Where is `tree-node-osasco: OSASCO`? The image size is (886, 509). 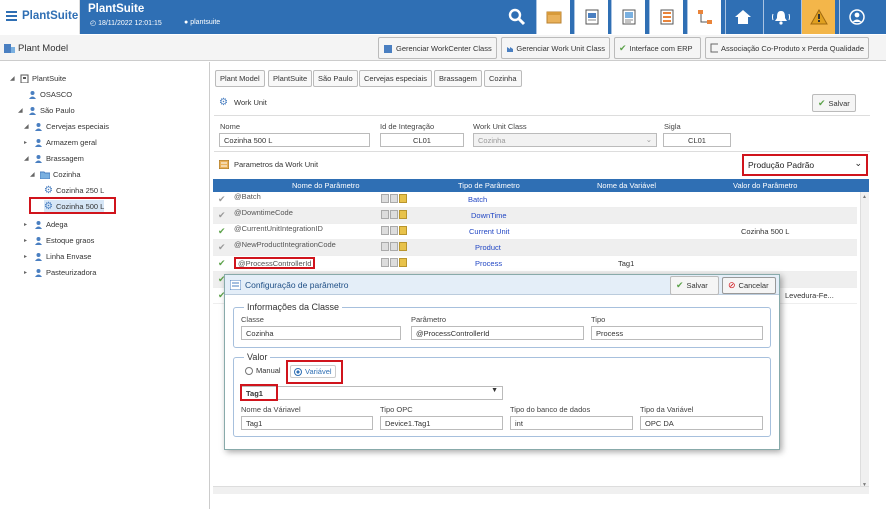 tree-node-osasco: OSASCO is located at coordinates (50, 94).